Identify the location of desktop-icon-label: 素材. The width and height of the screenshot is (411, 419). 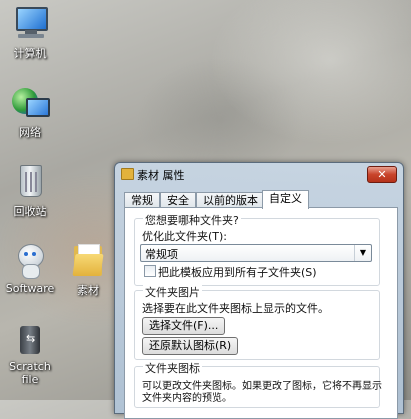
(88, 290).